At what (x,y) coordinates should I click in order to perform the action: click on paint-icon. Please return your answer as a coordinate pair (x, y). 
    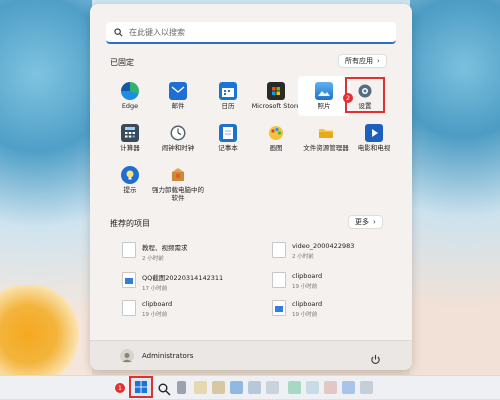
    Looking at the image, I should click on (276, 133).